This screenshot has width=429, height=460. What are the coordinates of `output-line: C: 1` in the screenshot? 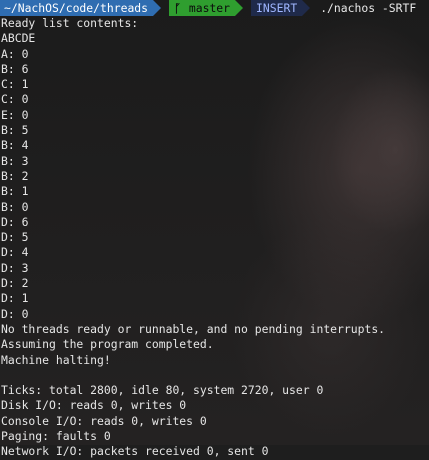 It's located at (15, 84).